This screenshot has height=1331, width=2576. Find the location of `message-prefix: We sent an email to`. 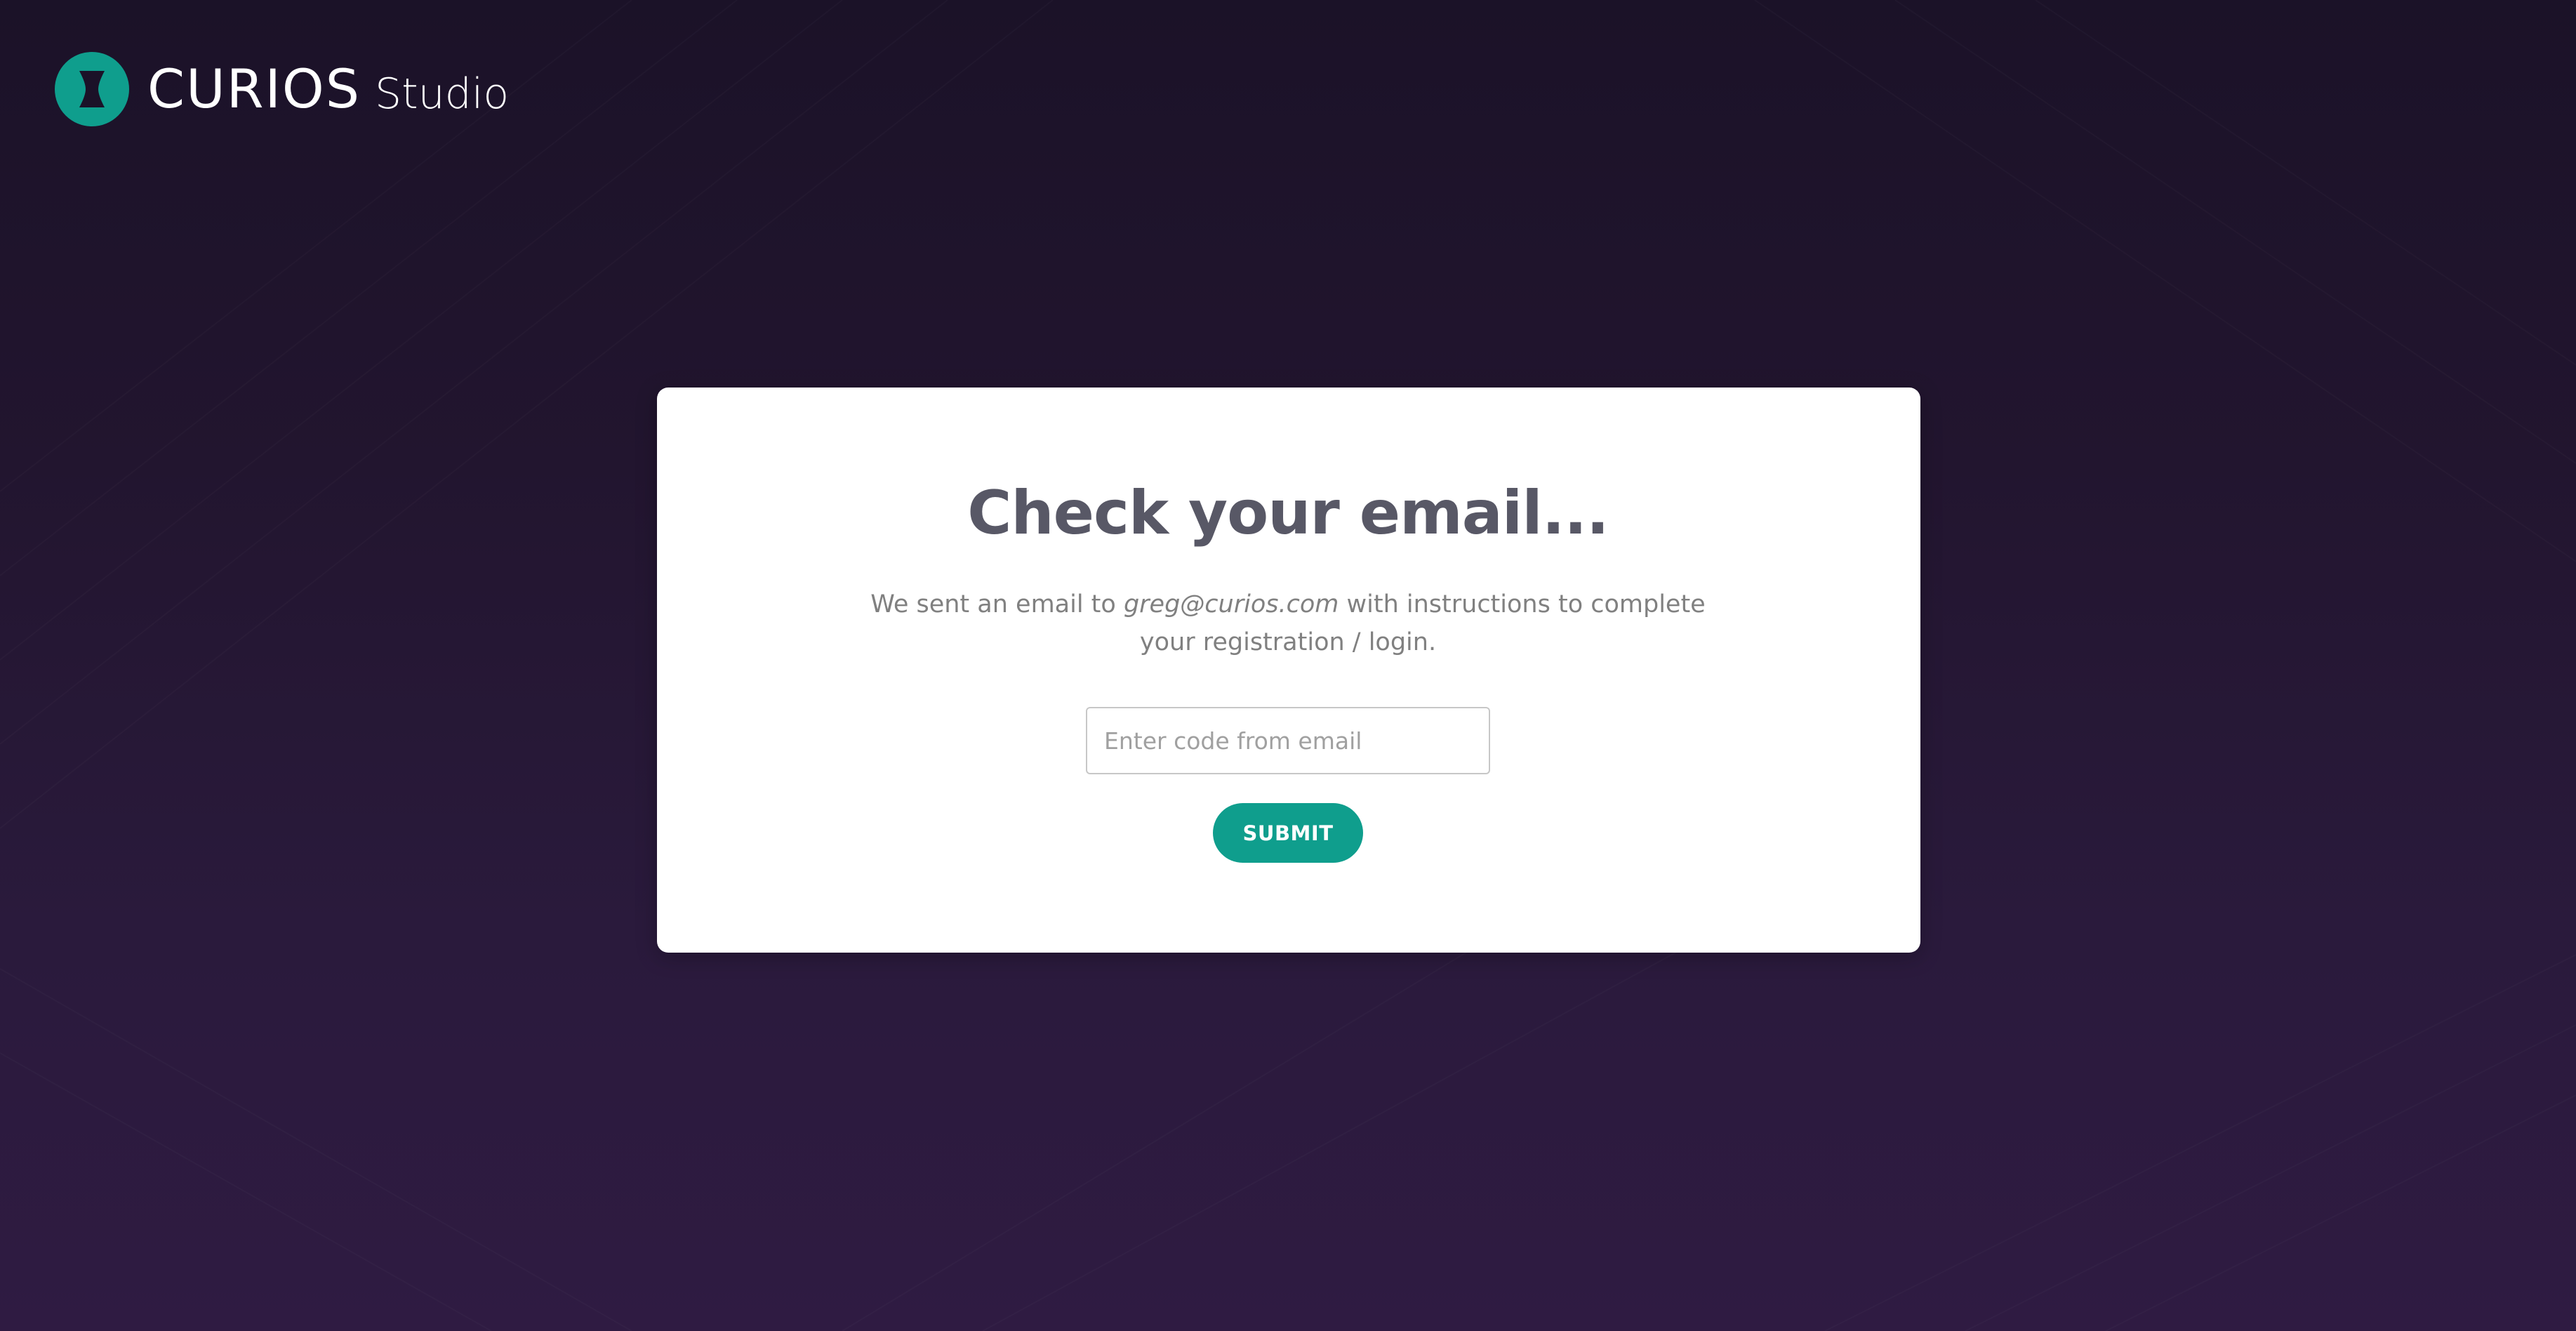

message-prefix: We sent an email to is located at coordinates (997, 604).